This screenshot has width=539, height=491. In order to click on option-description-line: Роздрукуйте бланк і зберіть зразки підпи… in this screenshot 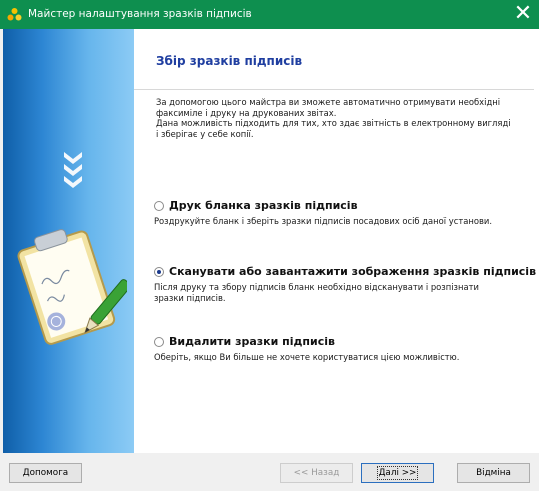, I will do `click(323, 221)`.